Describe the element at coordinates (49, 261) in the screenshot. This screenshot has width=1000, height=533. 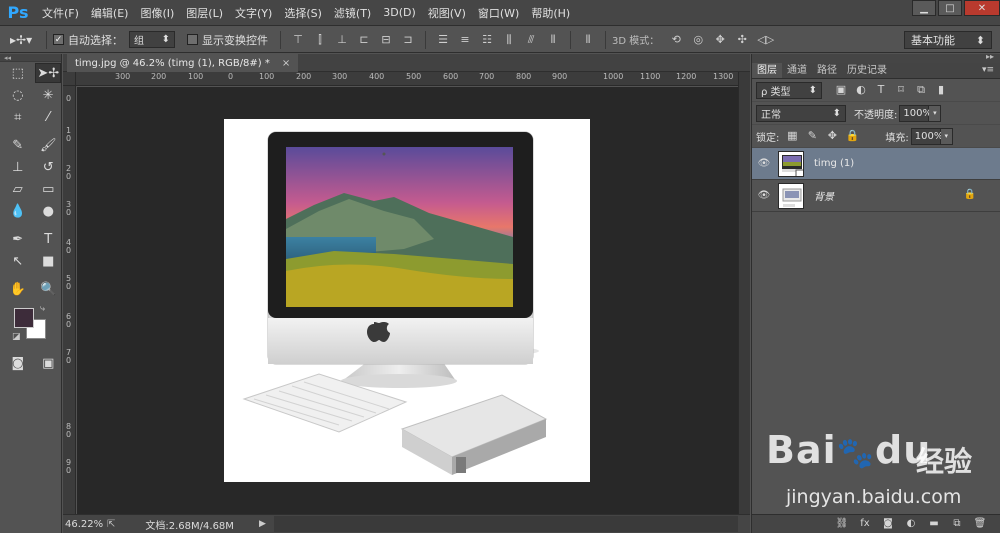
I see `rectangle-tool-icon: ■` at that location.